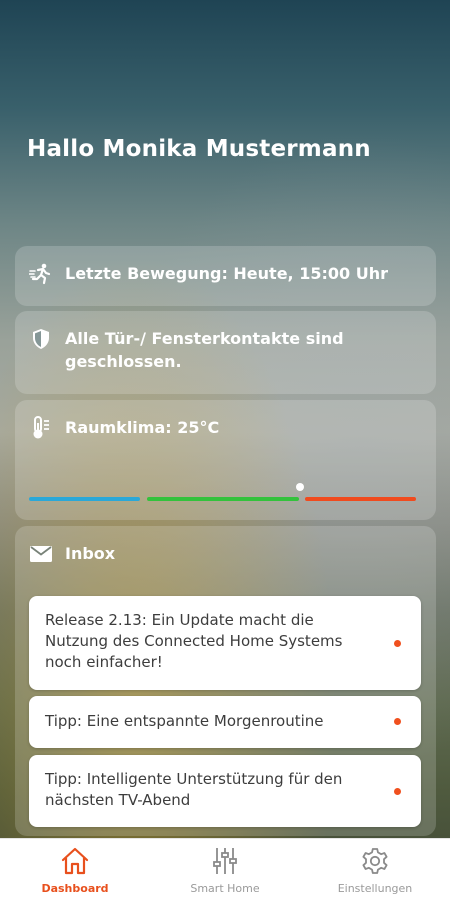 Image resolution: width=450 pixels, height=901 pixels. What do you see at coordinates (225, 888) in the screenshot?
I see `nav-smart-home-label: Smart Home` at bounding box center [225, 888].